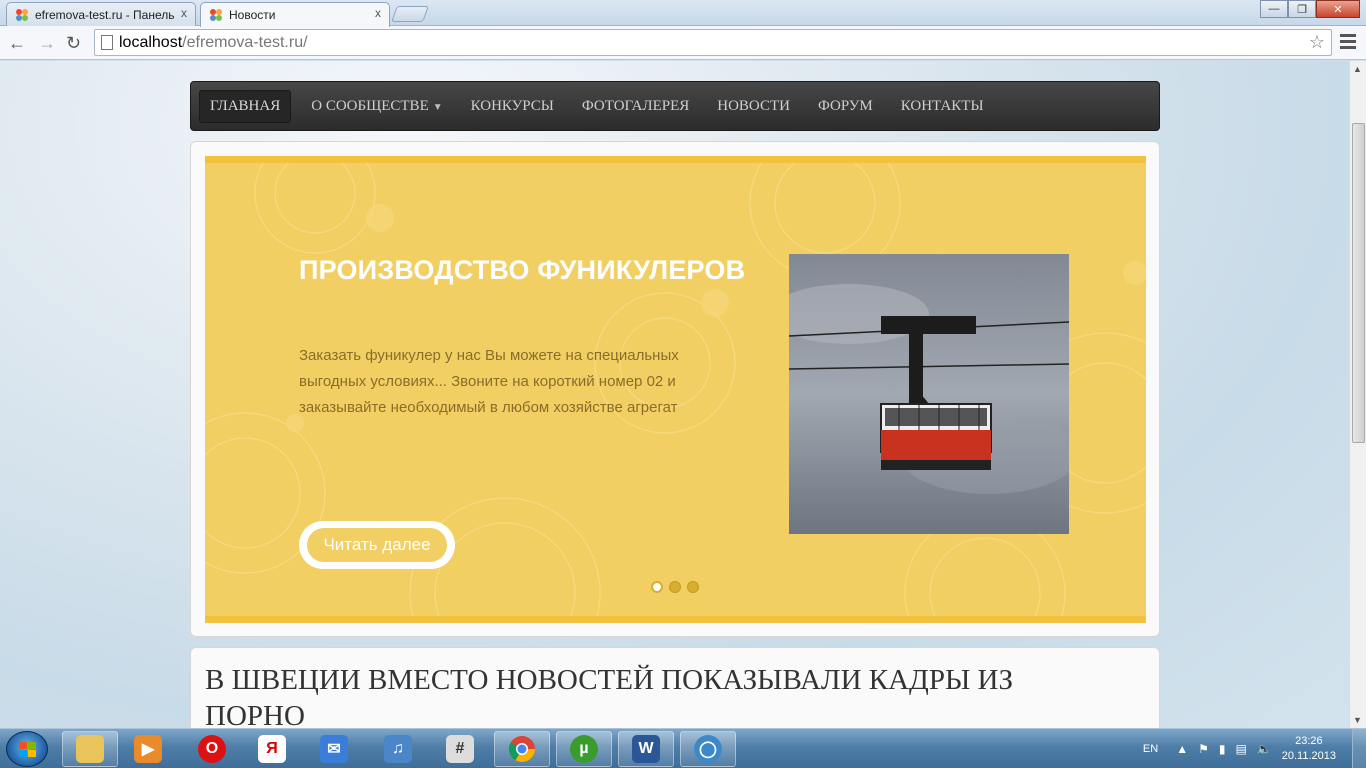 This screenshot has height=768, width=1366. What do you see at coordinates (1240, 749) in the screenshot?
I see `signal-icon: ▤` at bounding box center [1240, 749].